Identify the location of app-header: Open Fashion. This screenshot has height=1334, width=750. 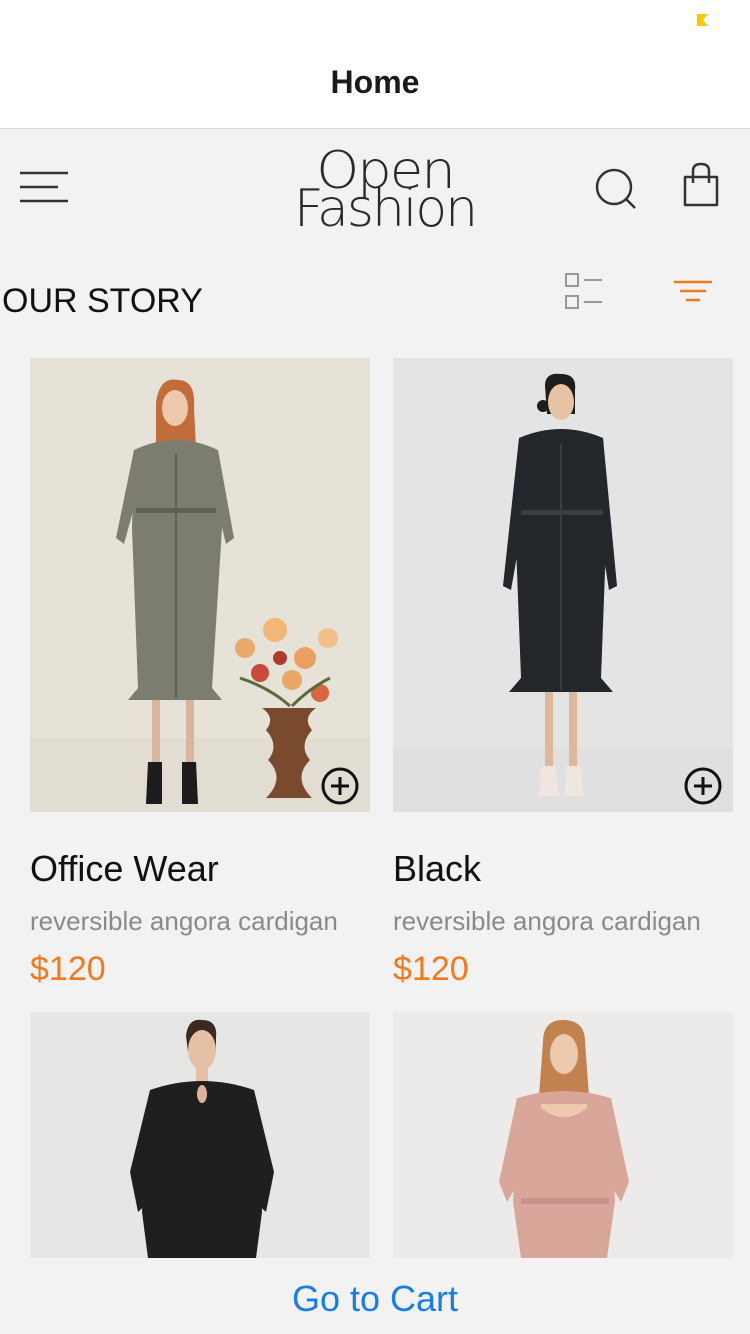
(375, 189).